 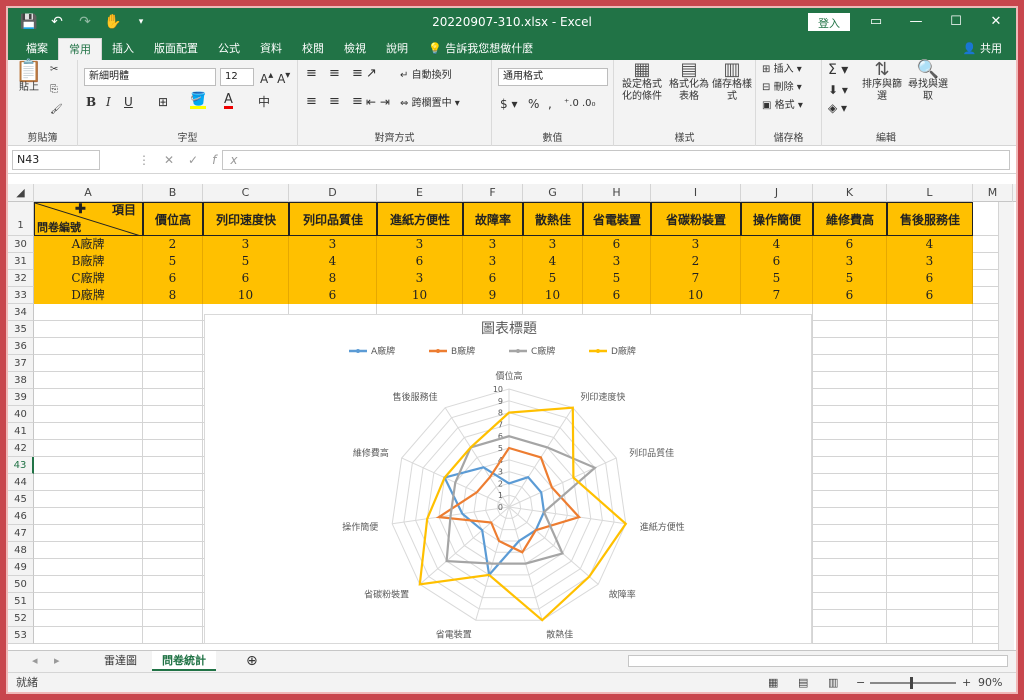 What do you see at coordinates (533, 104) in the screenshot?
I see `percent-icon: %` at bounding box center [533, 104].